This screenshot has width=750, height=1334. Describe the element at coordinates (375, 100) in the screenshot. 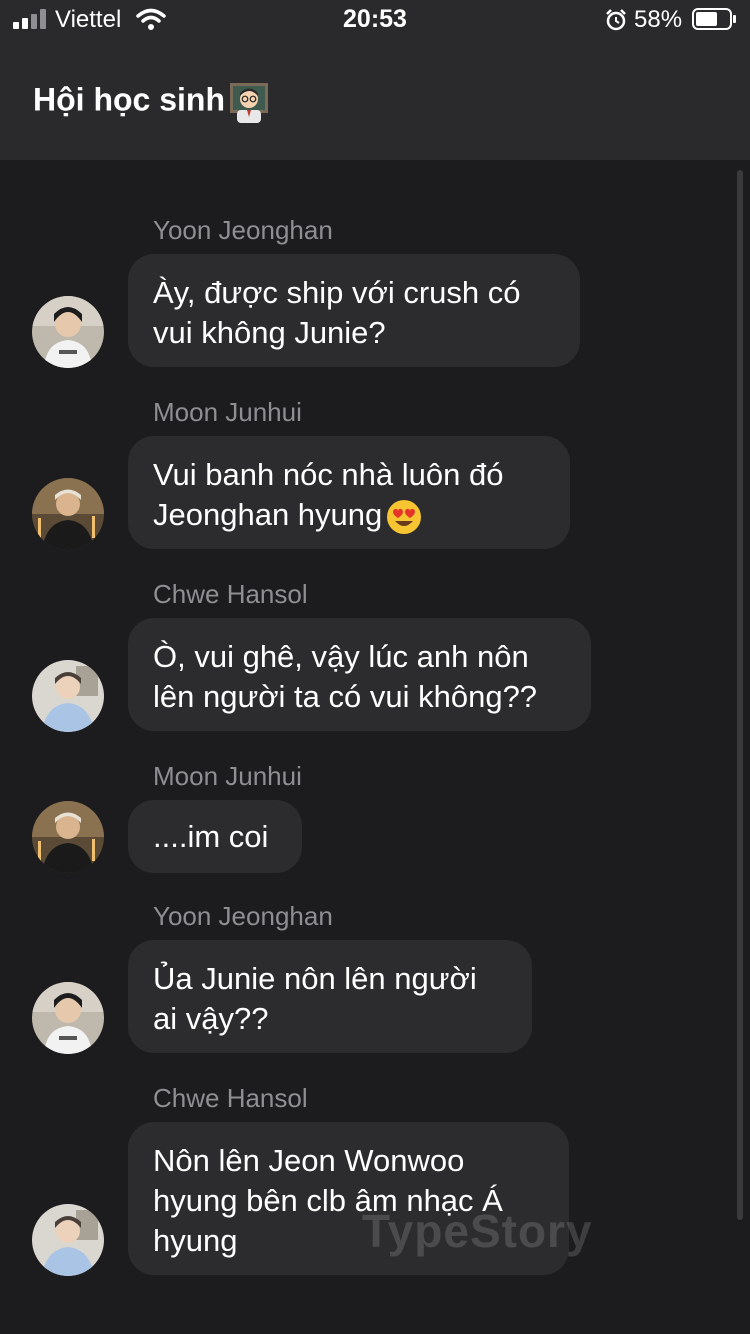

I see `chat-header: Hội học sinh` at that location.